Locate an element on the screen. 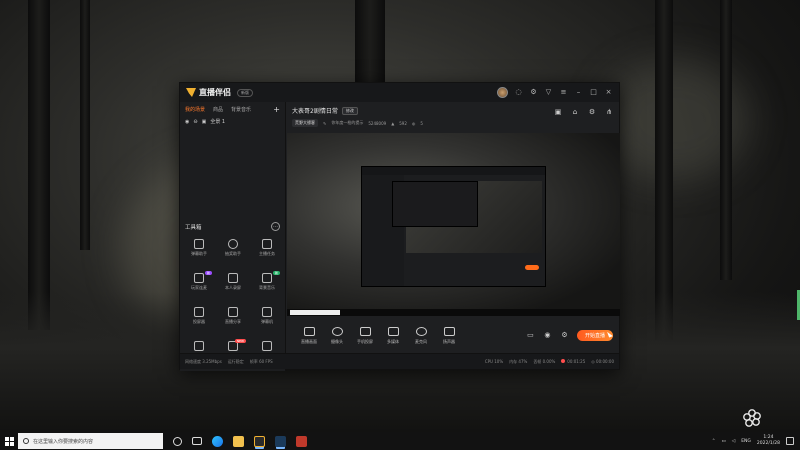 The image size is (800, 450). source-controls: 直播画面 摄像头 手机投屏 多媒体 麦克风 扬声器 ▭ ◉ ⚙ 开始直播 is located at coordinates (454, 335).